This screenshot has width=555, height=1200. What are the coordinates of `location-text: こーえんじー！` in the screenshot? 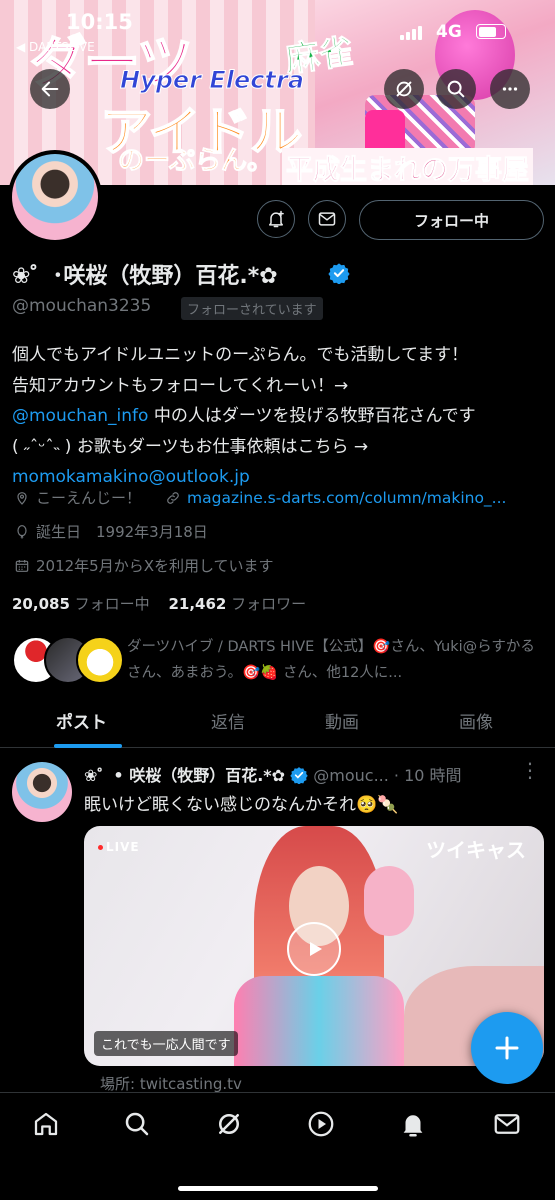 It's located at (89, 498).